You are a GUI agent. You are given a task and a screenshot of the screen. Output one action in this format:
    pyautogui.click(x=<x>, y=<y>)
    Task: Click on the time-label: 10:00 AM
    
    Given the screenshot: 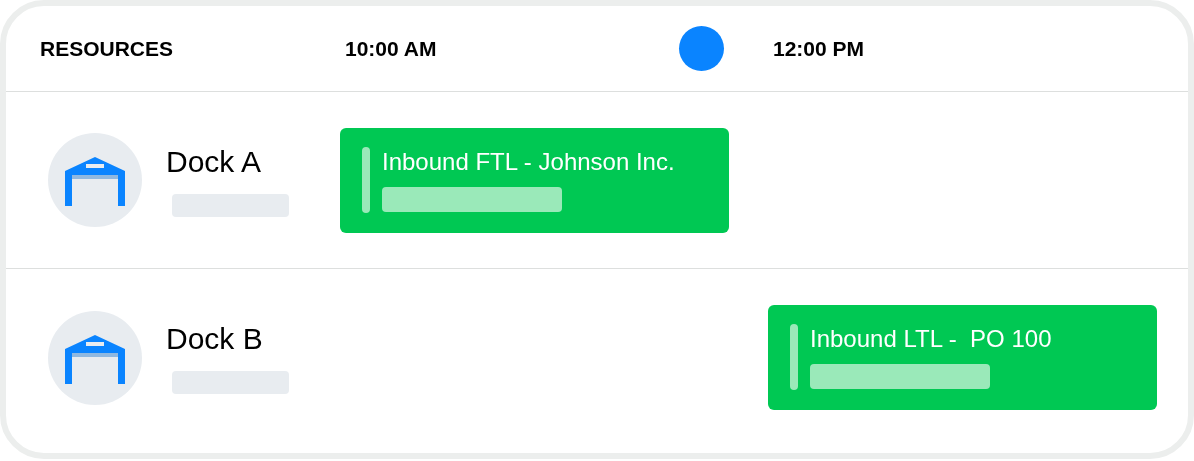 What is the action you would take?
    pyautogui.click(x=391, y=48)
    